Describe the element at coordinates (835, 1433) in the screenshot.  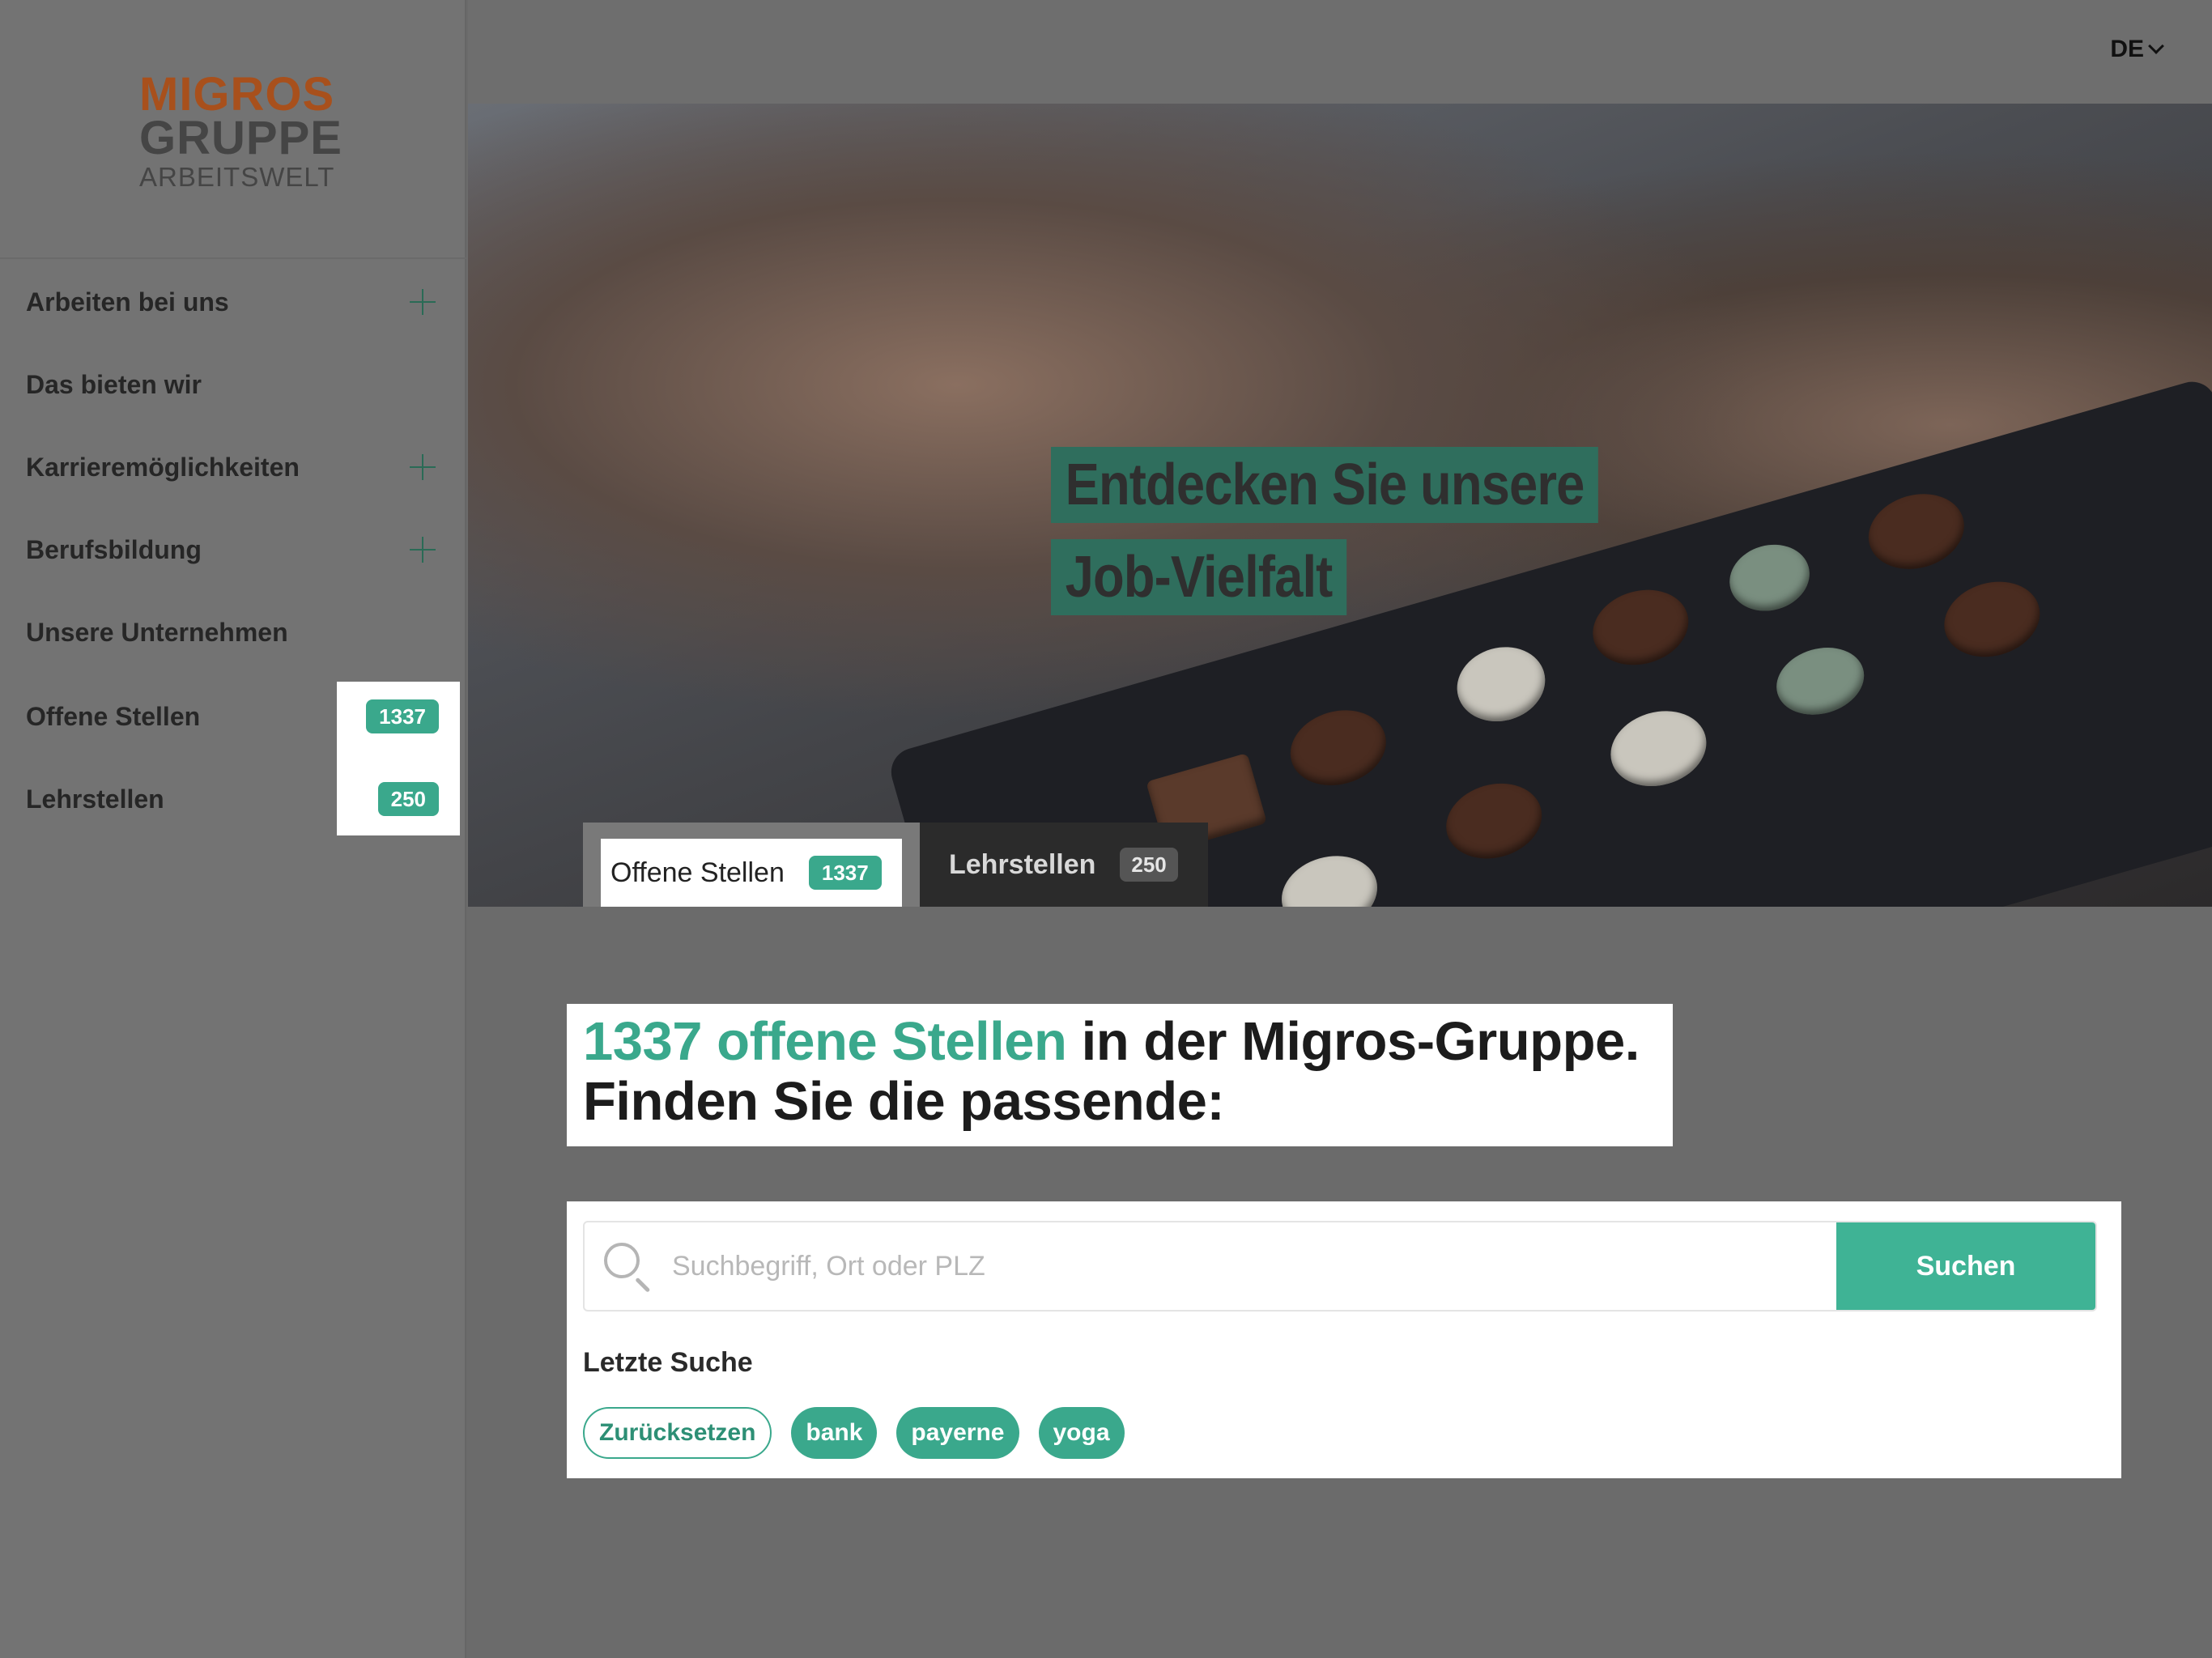
I see `recent-search-chip: bank` at that location.